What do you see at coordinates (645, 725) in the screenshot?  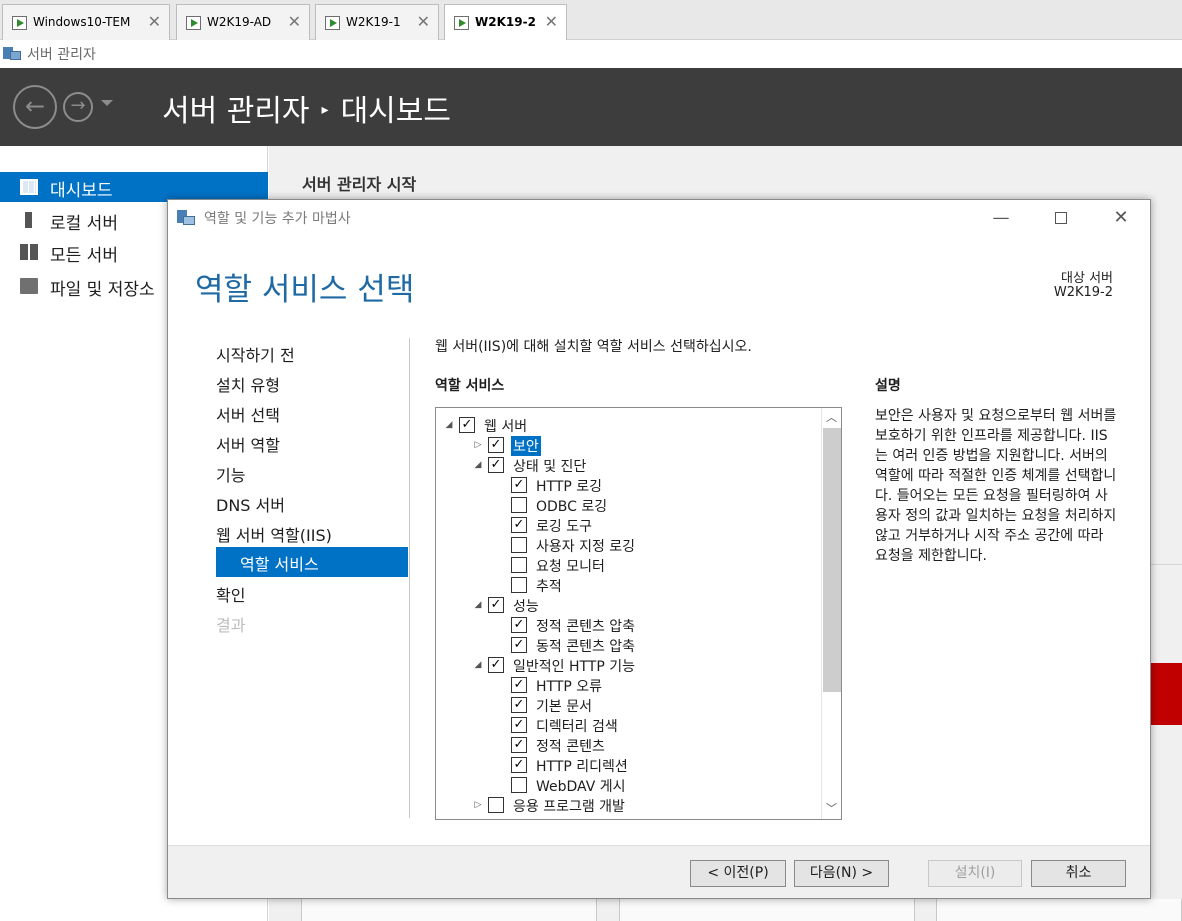 I see `tree-node: ✓ 디렉터리 검색` at bounding box center [645, 725].